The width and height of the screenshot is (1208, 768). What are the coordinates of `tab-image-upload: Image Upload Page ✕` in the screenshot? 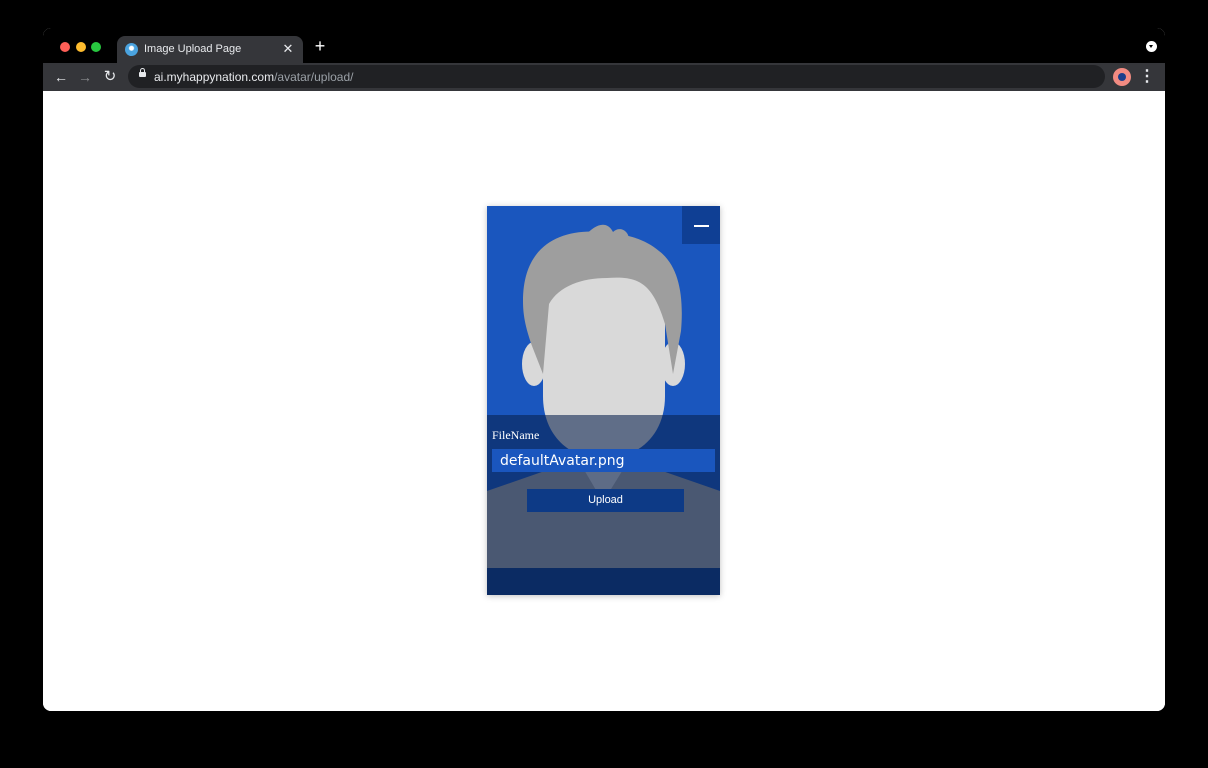 It's located at (210, 49).